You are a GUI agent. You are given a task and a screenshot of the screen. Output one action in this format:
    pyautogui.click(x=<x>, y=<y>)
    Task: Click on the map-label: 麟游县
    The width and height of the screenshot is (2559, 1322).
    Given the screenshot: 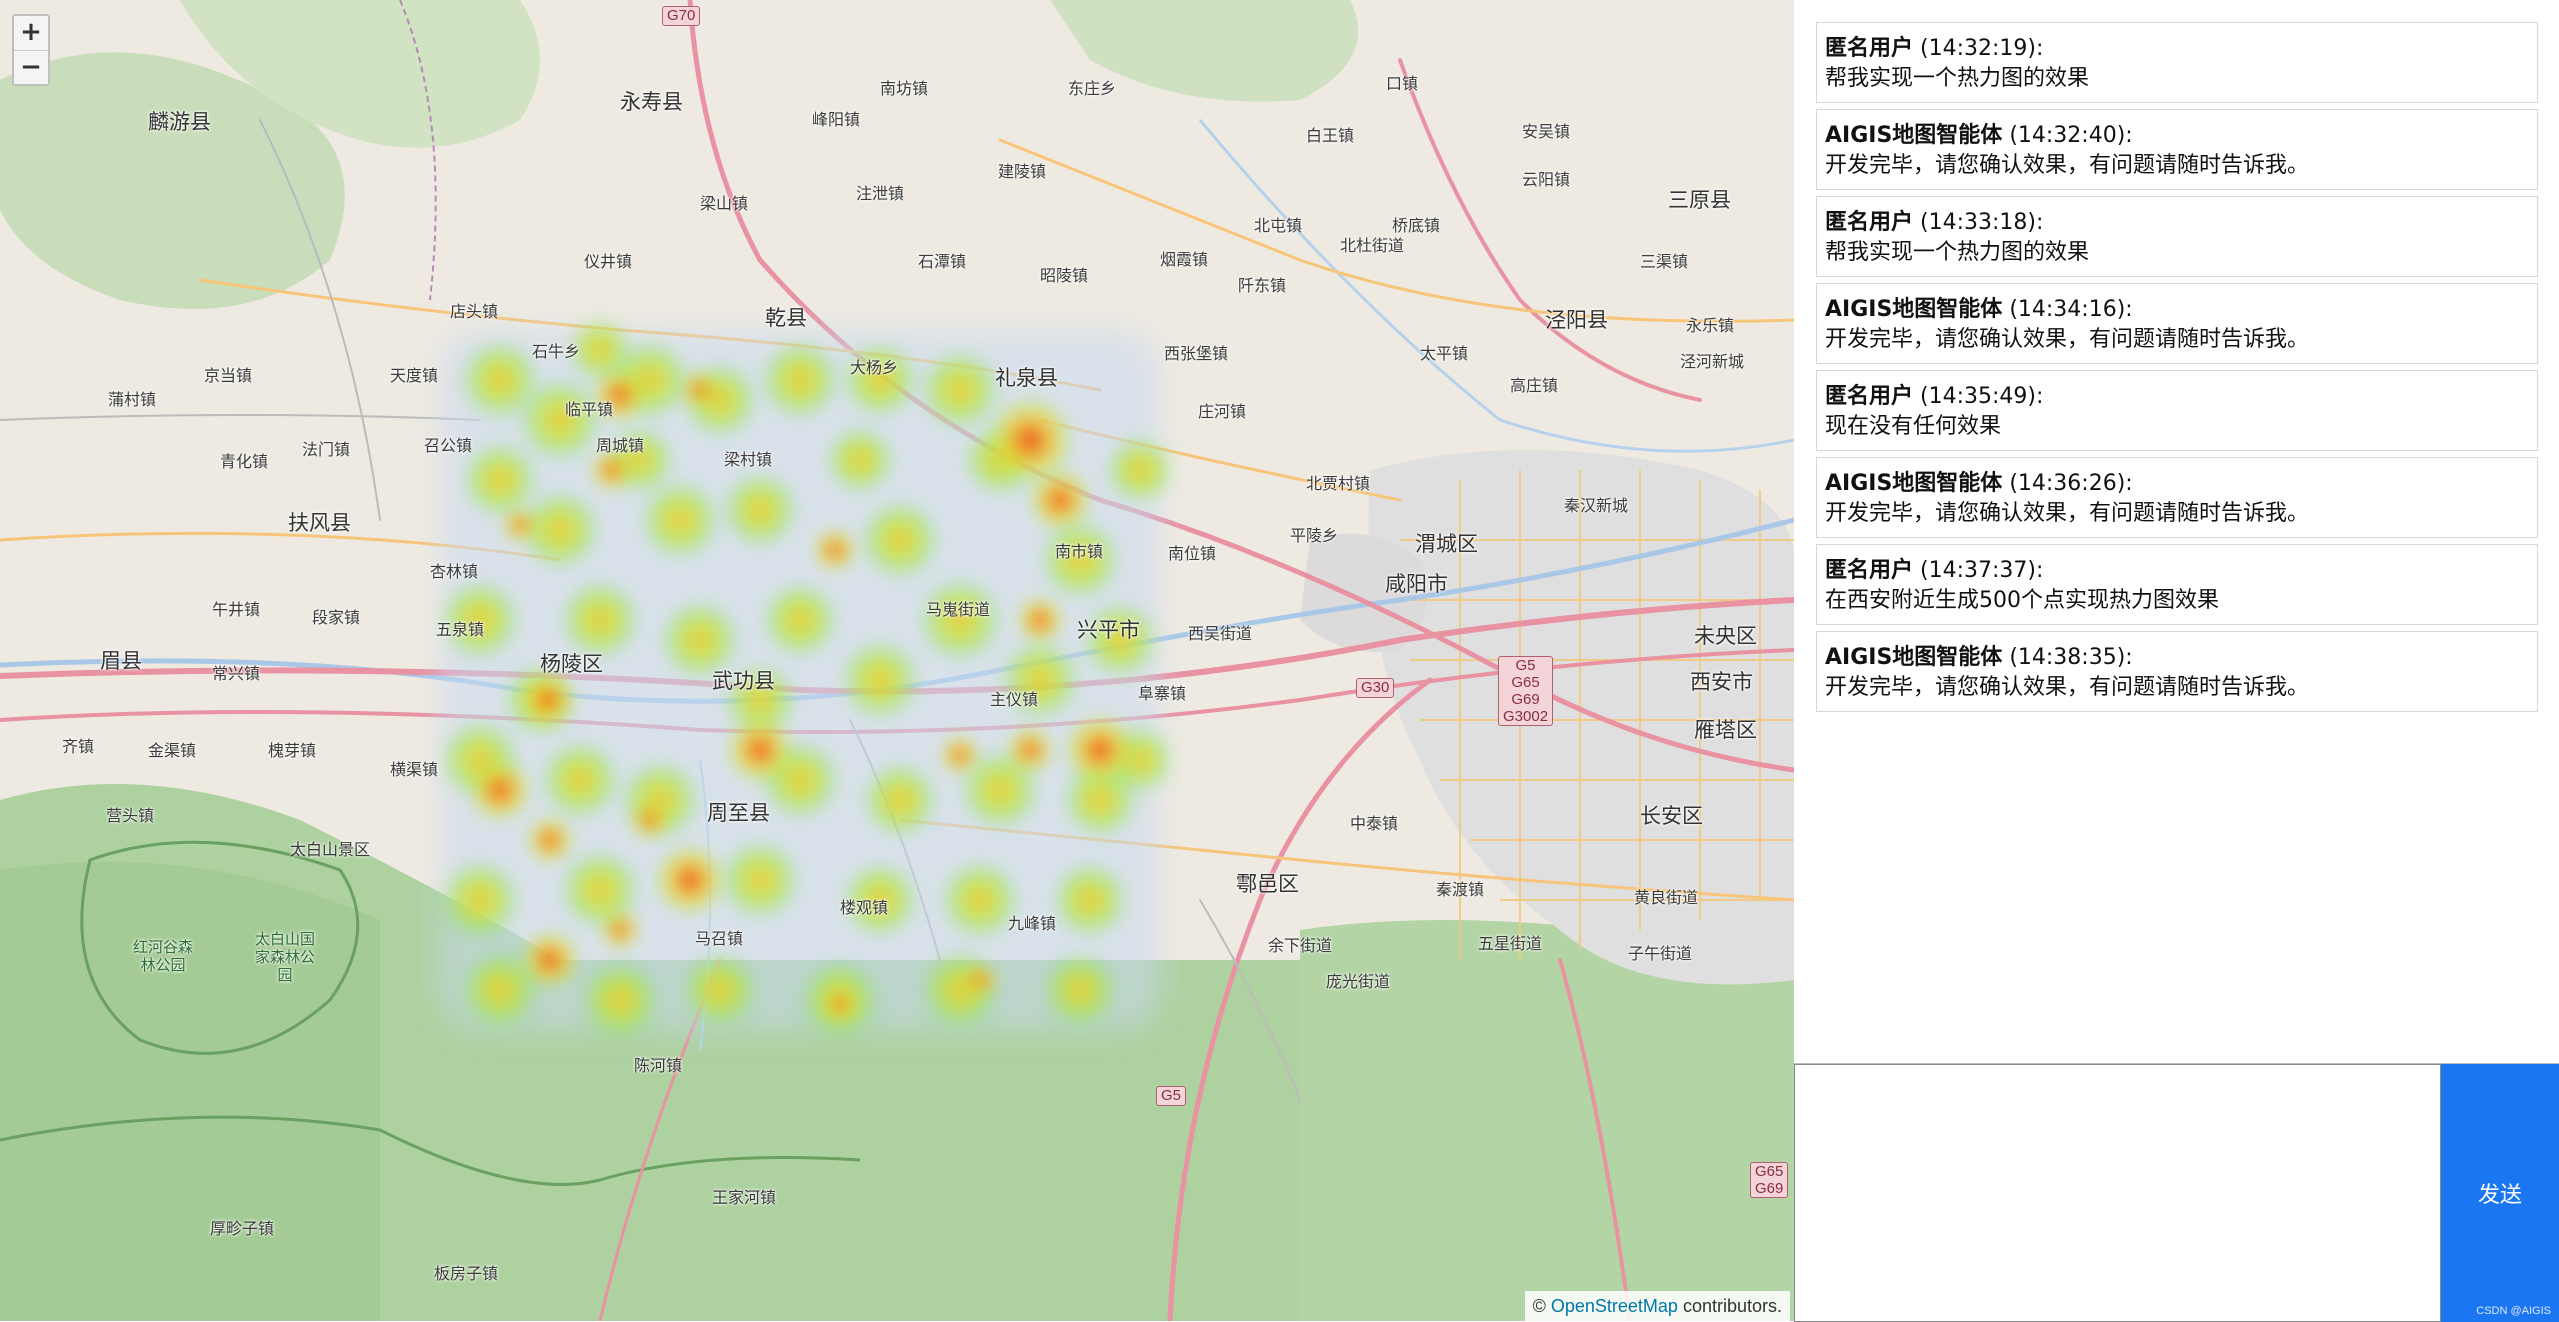 What is the action you would take?
    pyautogui.click(x=179, y=122)
    